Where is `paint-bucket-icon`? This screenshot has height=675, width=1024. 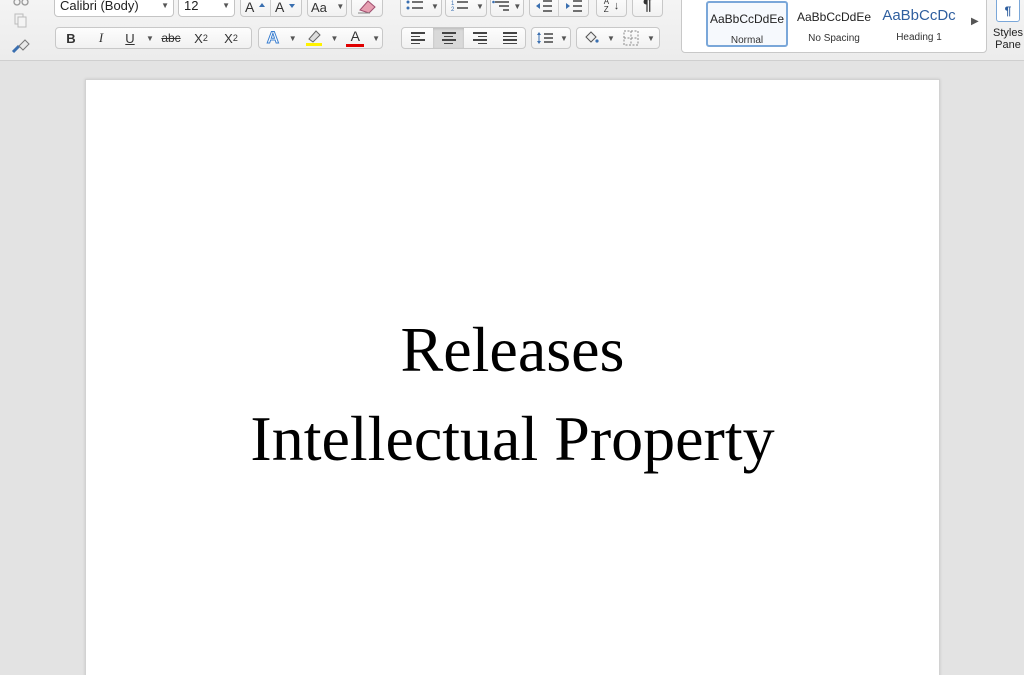 paint-bucket-icon is located at coordinates (592, 37).